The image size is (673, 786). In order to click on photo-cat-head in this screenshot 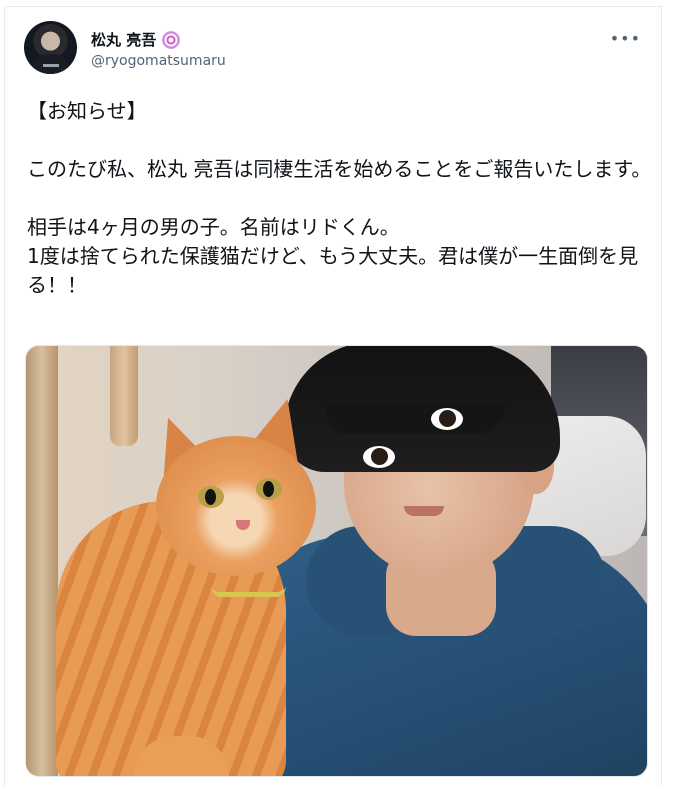, I will do `click(236, 506)`.